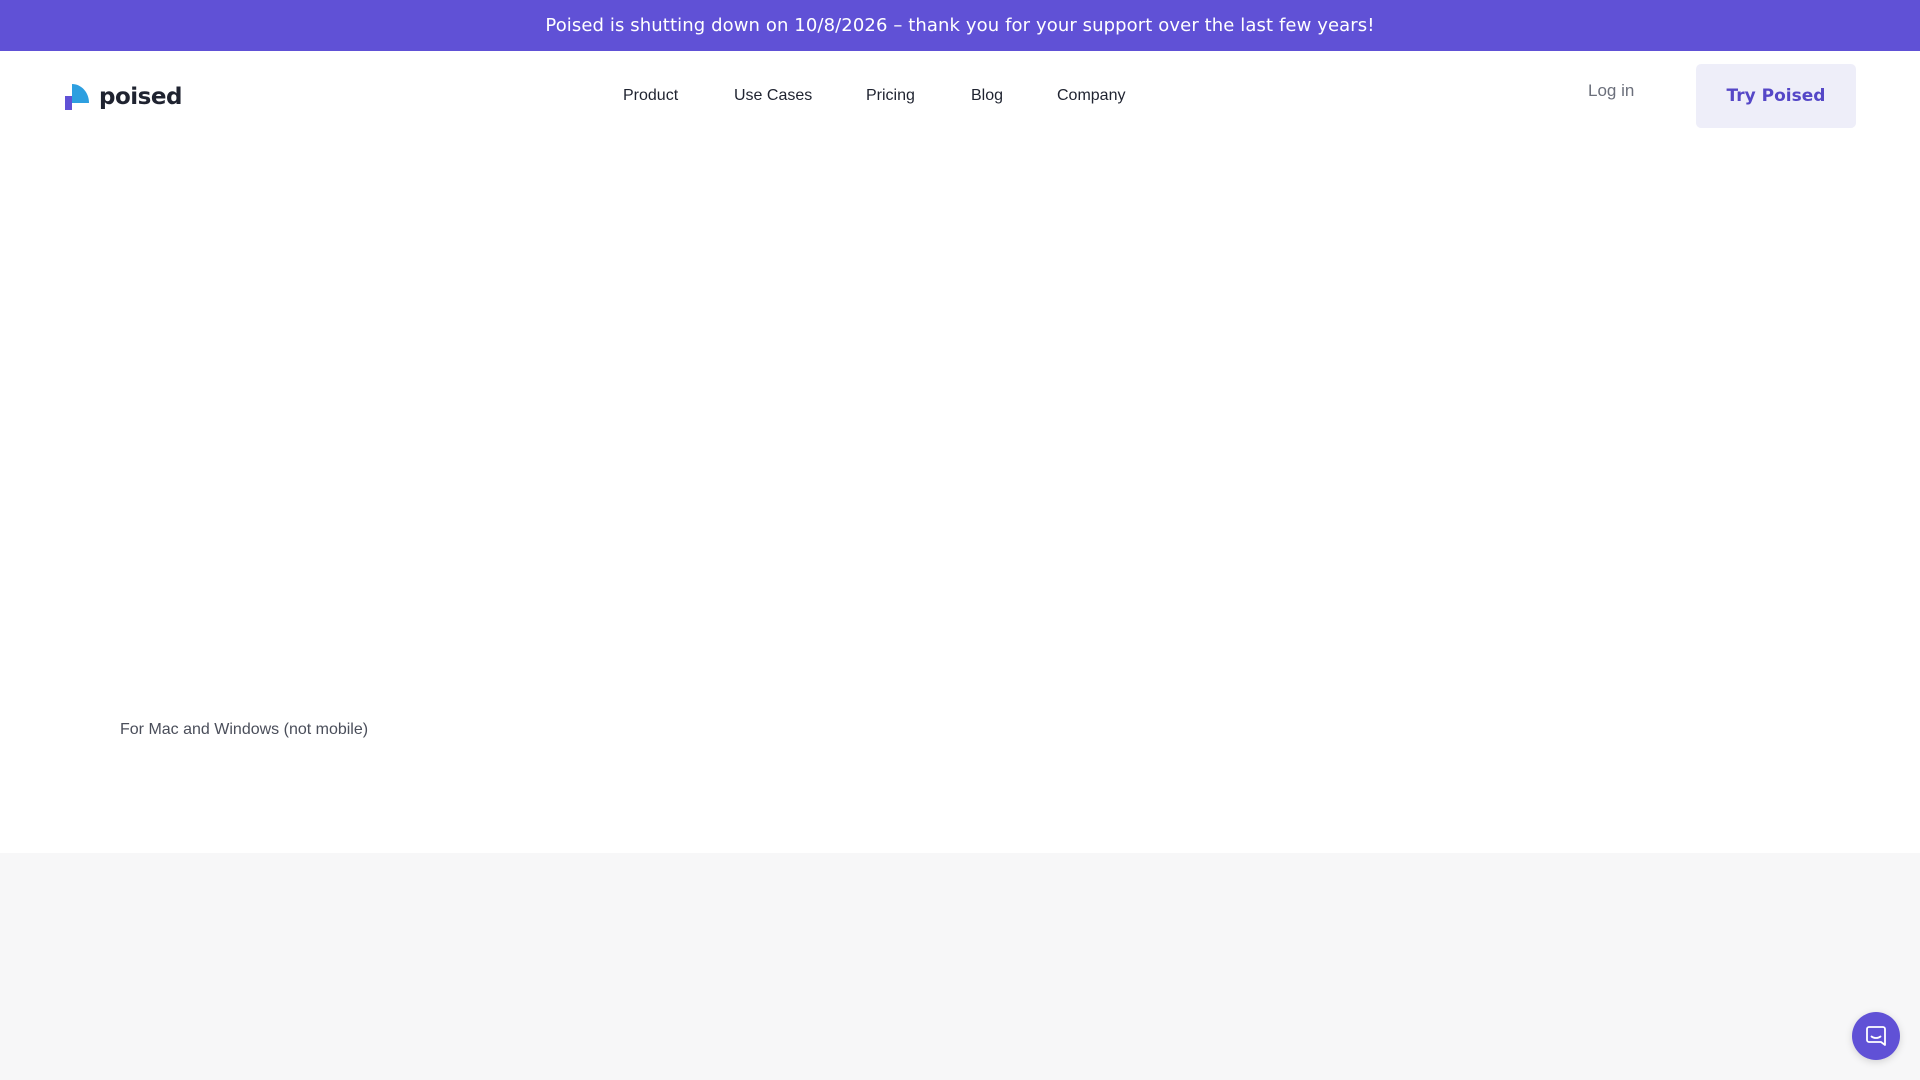  I want to click on nav-item-blog: Blog, so click(987, 96).